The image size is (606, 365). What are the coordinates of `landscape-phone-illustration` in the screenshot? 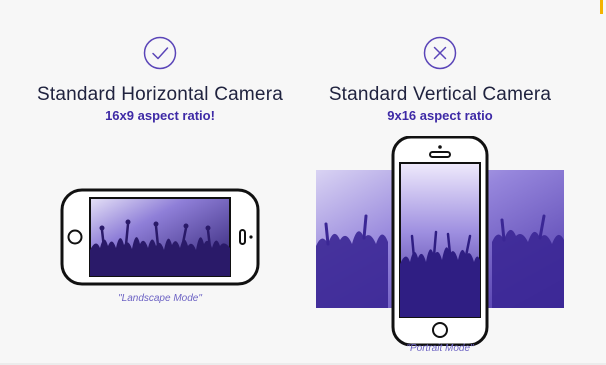 It's located at (160, 237).